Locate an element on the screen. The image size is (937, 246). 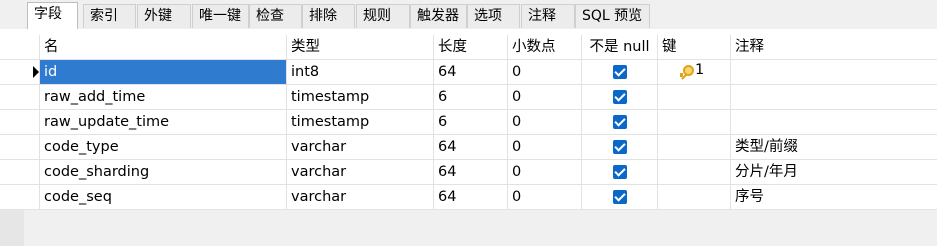
column-header-key: 键 is located at coordinates (694, 47).